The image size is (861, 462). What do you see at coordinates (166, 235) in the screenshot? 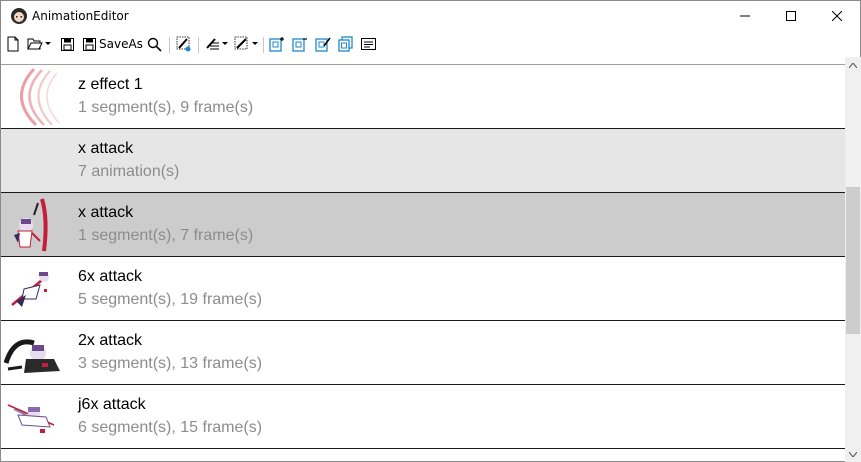
I see `item-description: 1 segment(s), 7 frame(s)` at bounding box center [166, 235].